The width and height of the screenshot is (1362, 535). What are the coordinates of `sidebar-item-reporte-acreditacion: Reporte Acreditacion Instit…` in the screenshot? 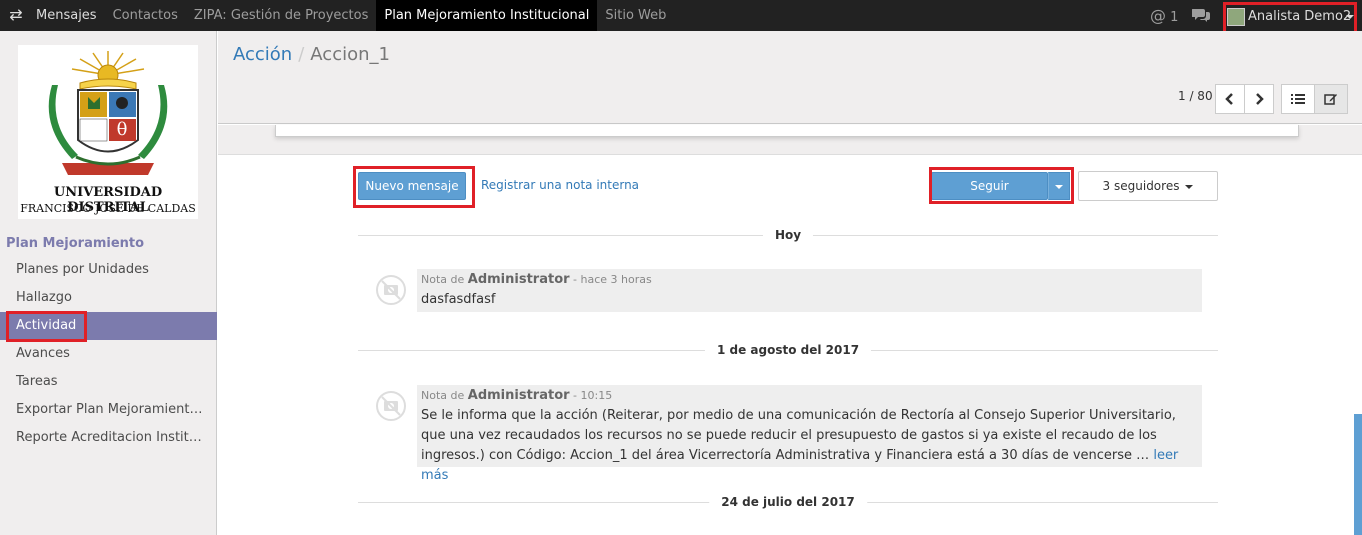 It's located at (108, 438).